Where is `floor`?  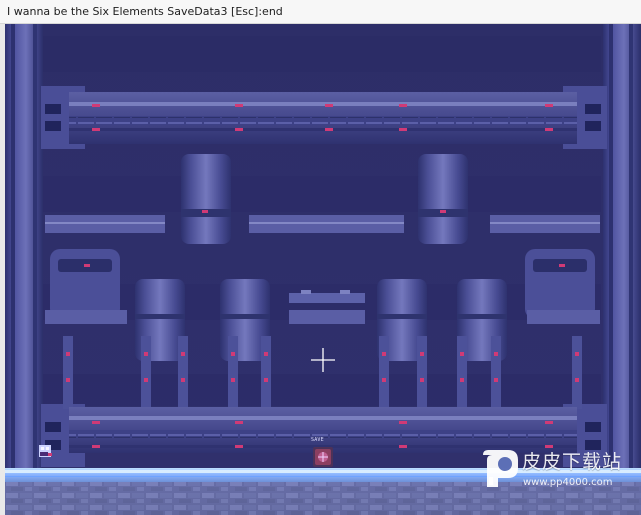 floor is located at coordinates (323, 491).